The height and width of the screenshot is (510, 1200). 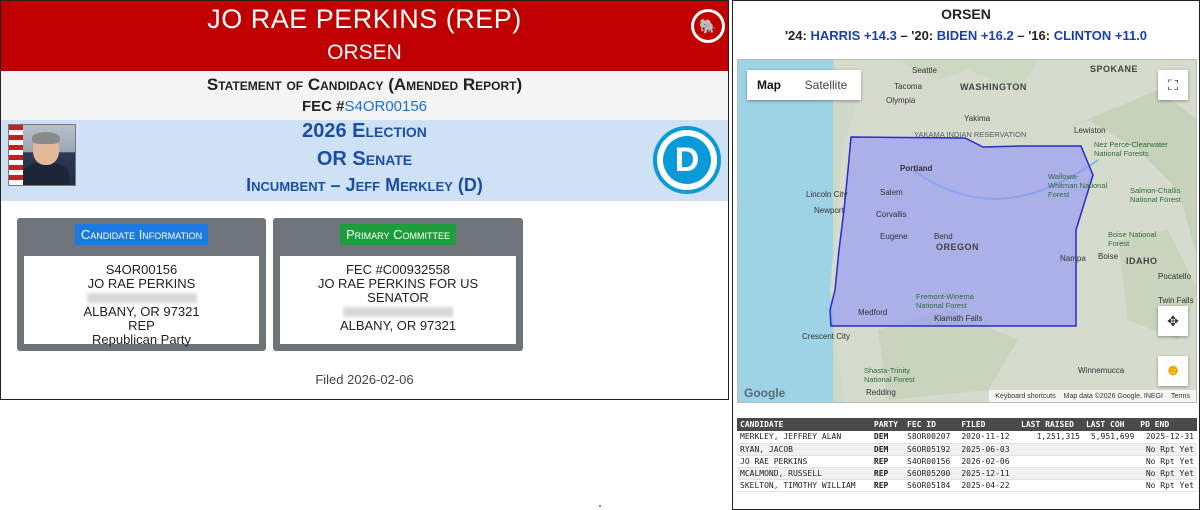 What do you see at coordinates (901, 100) in the screenshot?
I see `map-label-olympia: Olympia` at bounding box center [901, 100].